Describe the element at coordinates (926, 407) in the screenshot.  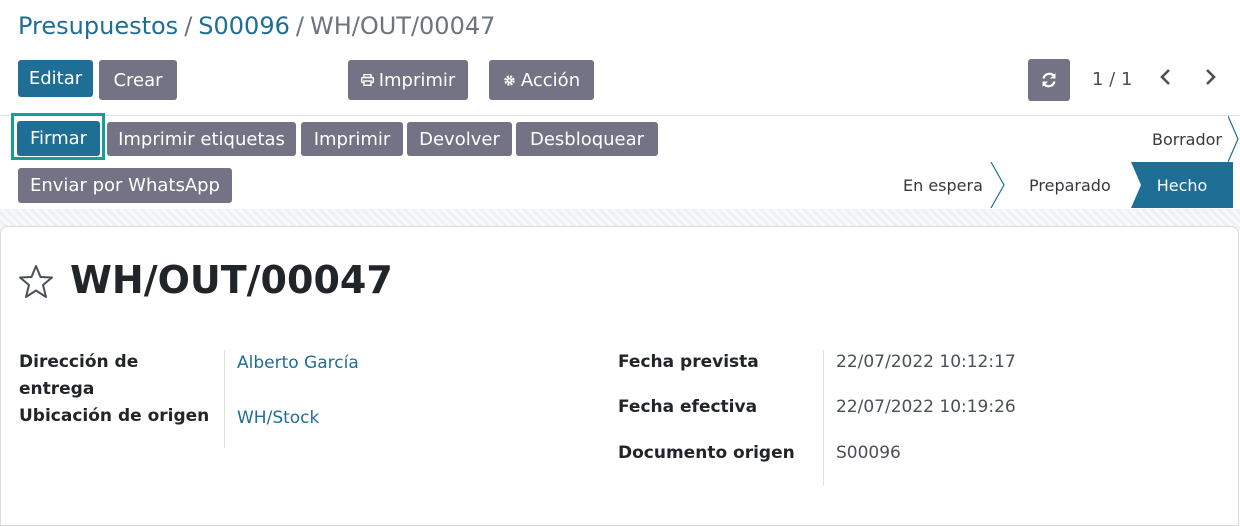
I see `effective-date-value: 22/07/2022 10:19:26` at that location.